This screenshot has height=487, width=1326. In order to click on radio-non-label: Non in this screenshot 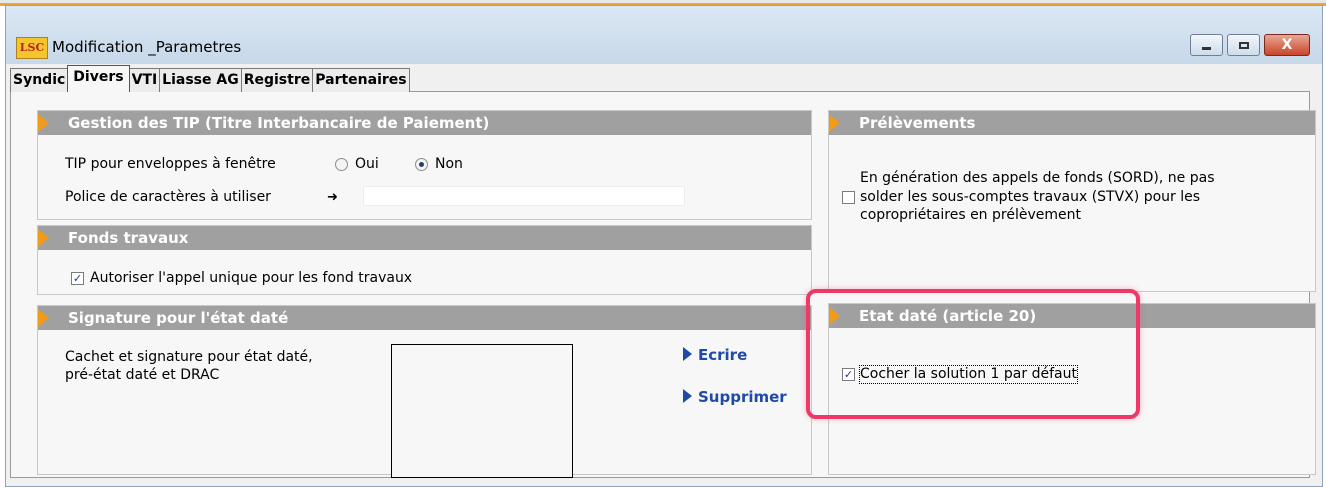, I will do `click(449, 164)`.